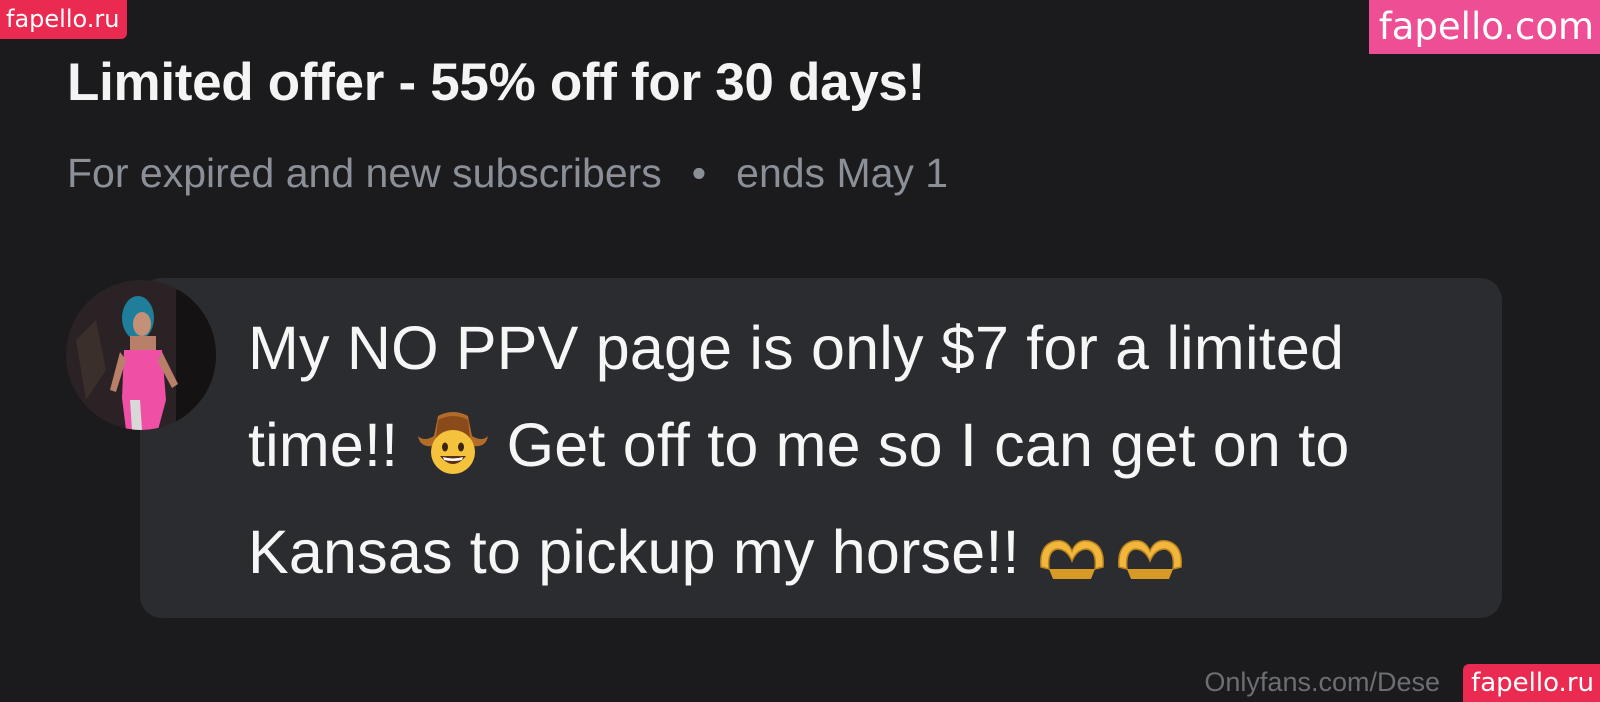  Describe the element at coordinates (64, 19) in the screenshot. I see `watermark-top-left: fapello.ru` at that location.